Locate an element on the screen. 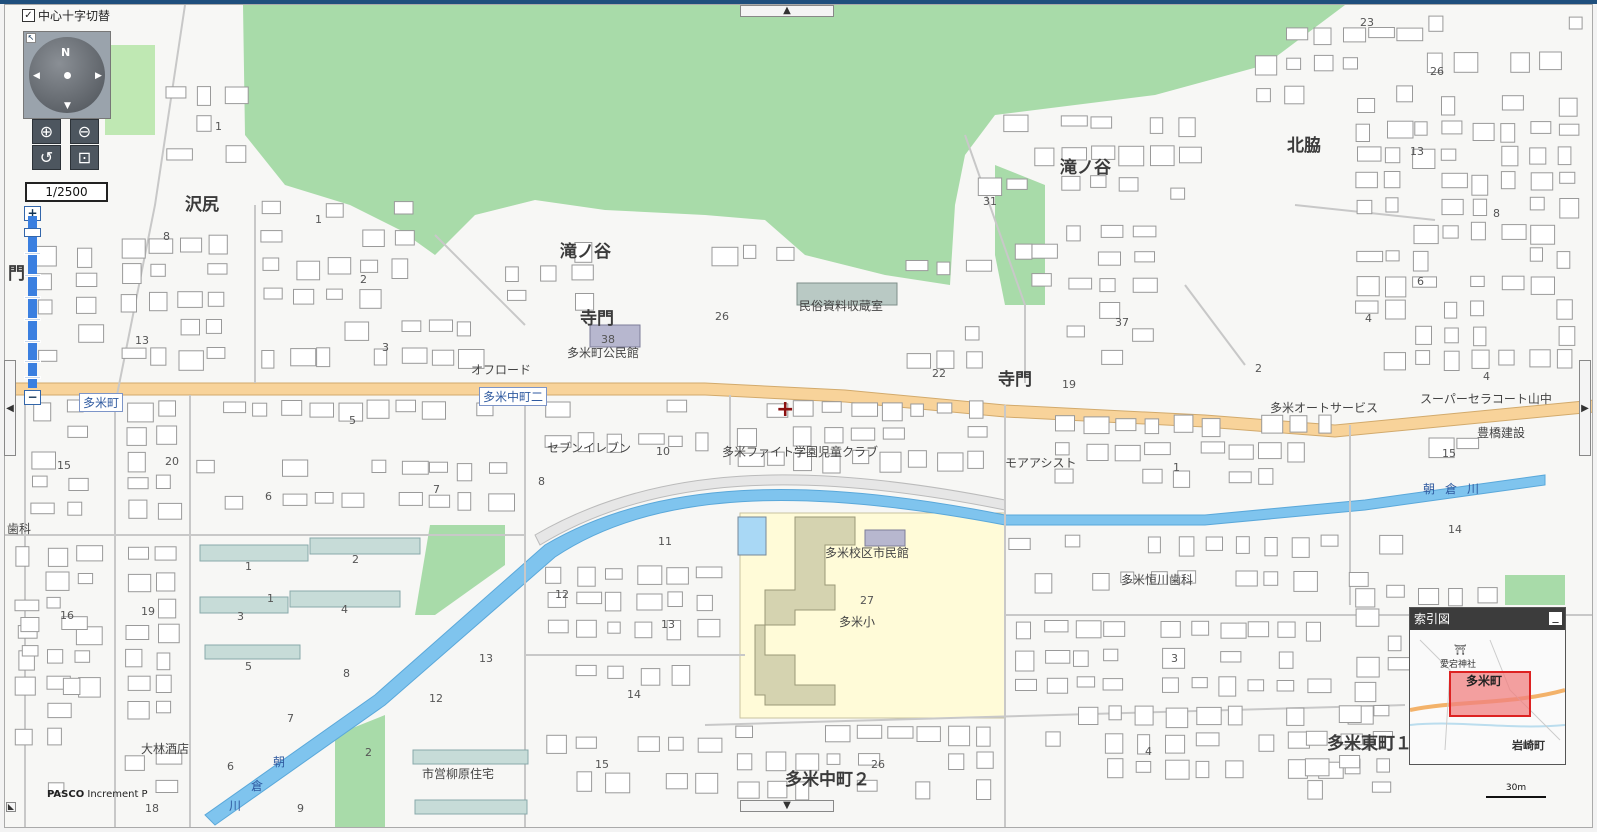  scroll-down-arrow-icon: ▼ is located at coordinates (787, 806).